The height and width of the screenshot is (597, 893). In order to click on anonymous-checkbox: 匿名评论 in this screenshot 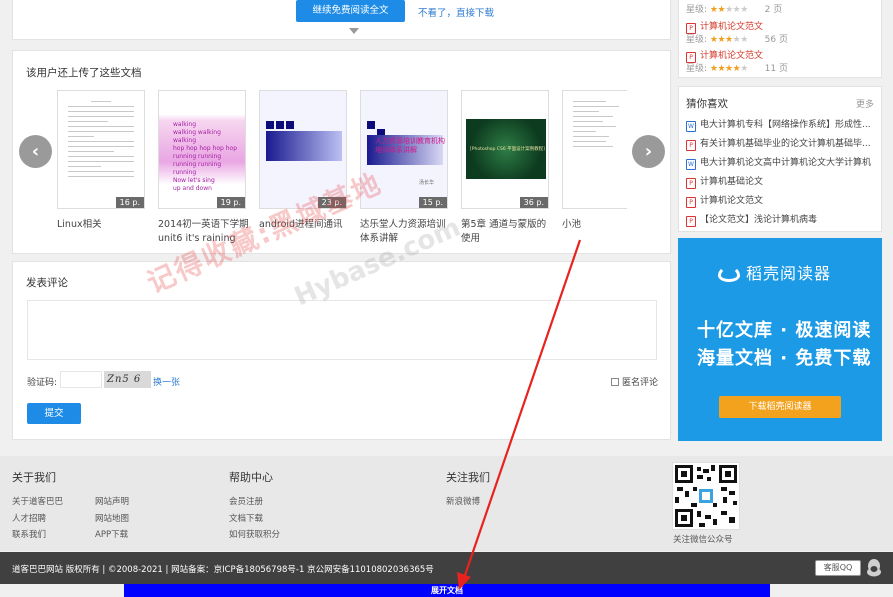, I will do `click(634, 381)`.